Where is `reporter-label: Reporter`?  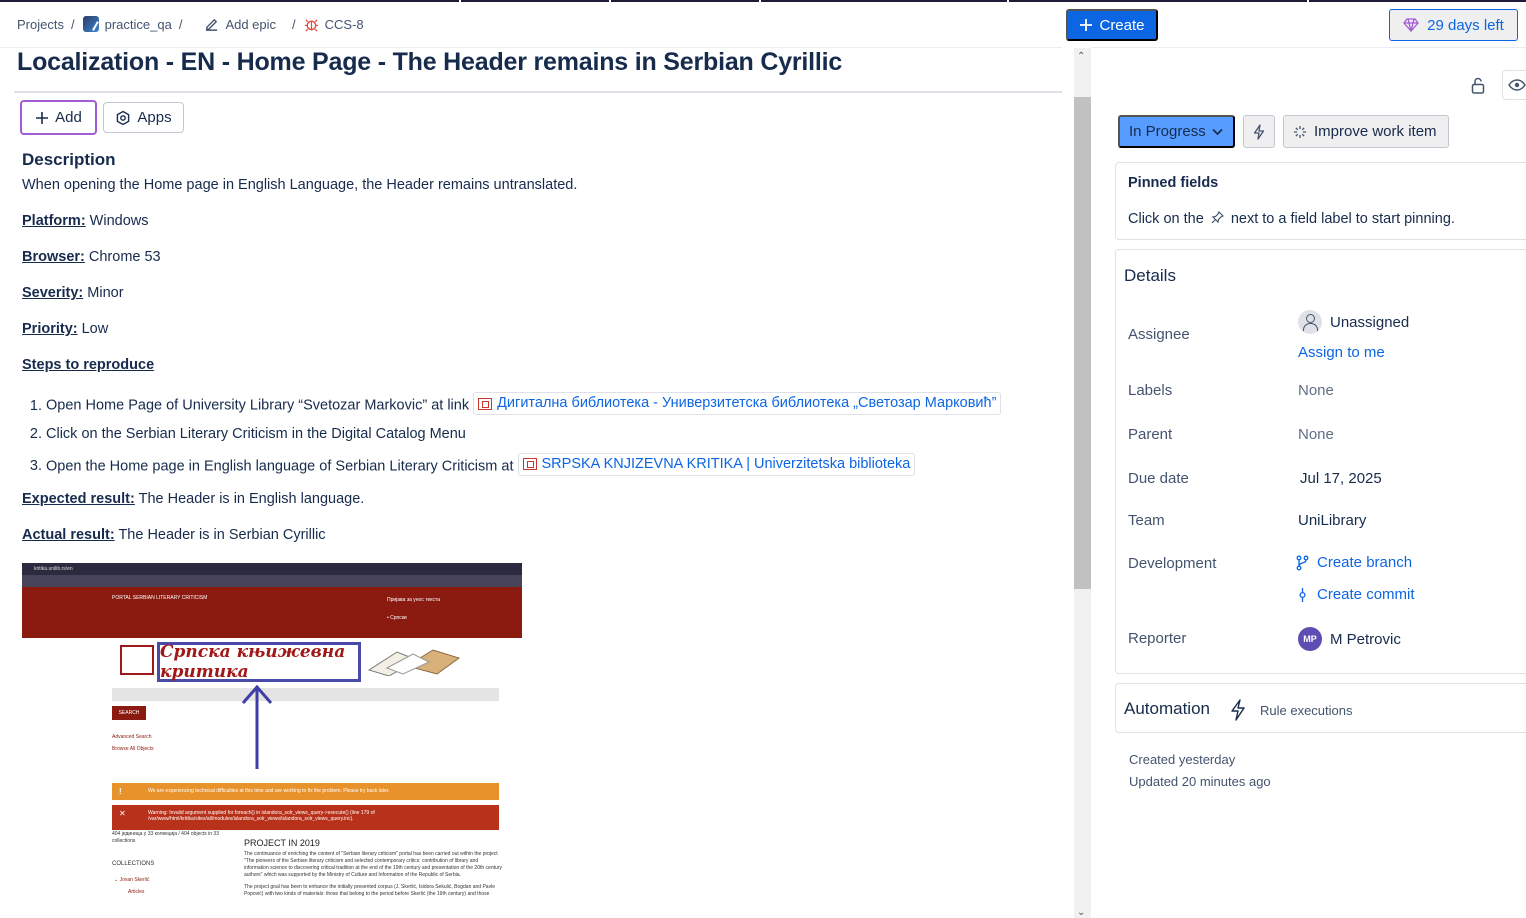
reporter-label: Reporter is located at coordinates (1157, 638).